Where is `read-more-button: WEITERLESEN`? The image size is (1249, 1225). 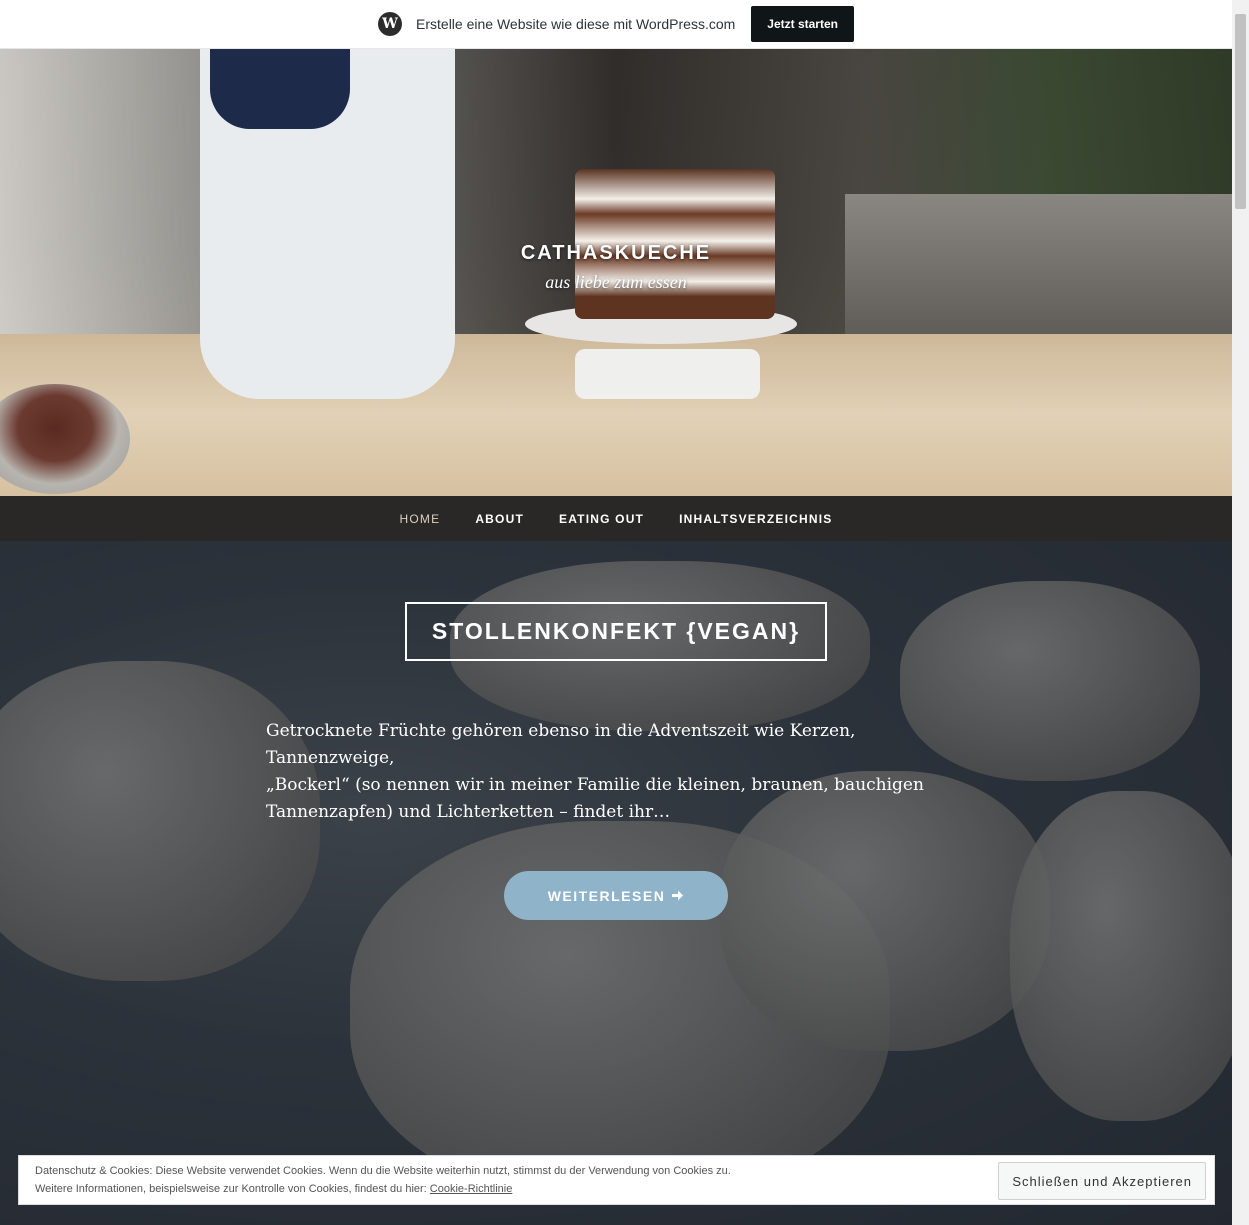
read-more-button: WEITERLESEN is located at coordinates (616, 895).